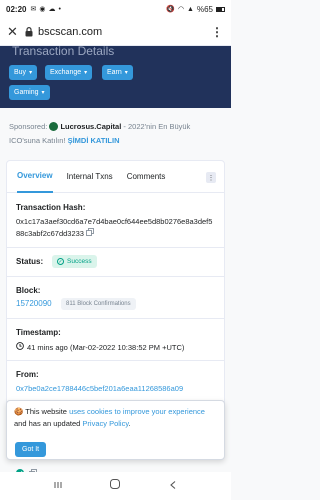 The width and height of the screenshot is (320, 500). I want to click on tab-comments: Comments, so click(146, 177).